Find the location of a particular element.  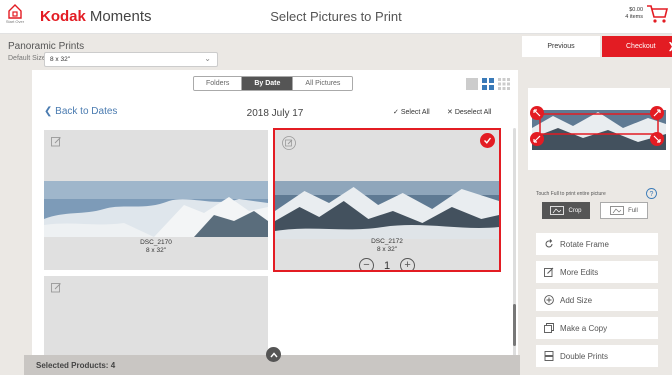

brand-name: Kodak is located at coordinates (63, 16).